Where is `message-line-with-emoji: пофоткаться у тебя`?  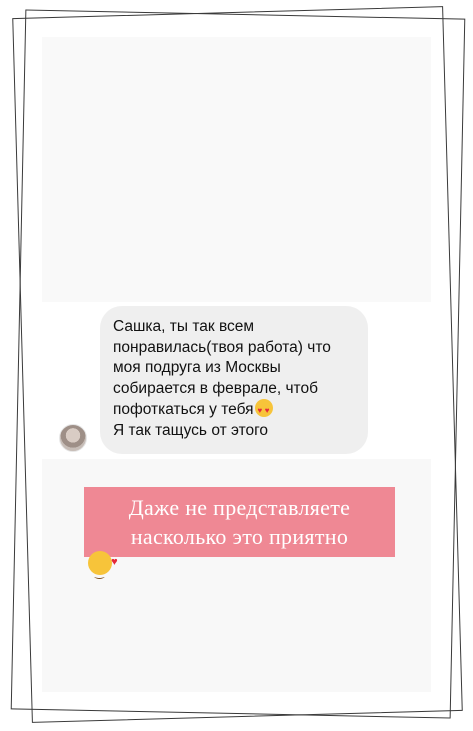
message-line-with-emoji: пофоткаться у тебя is located at coordinates (234, 410).